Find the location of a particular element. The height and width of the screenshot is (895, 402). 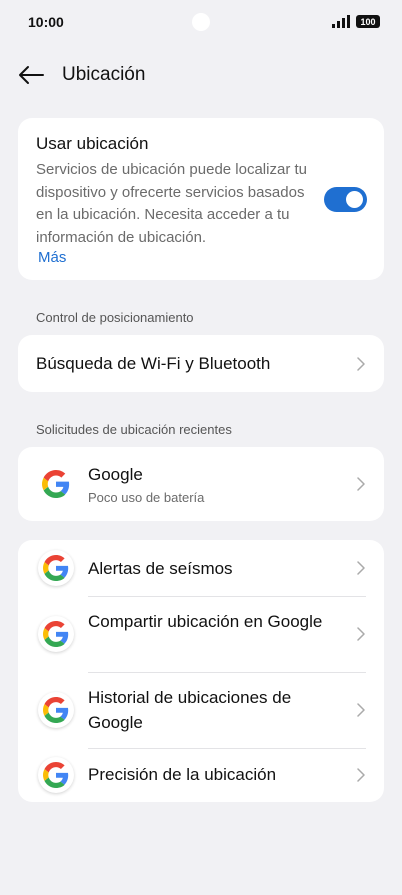

recent-request-subtitle: Poco uso de batería is located at coordinates (146, 497).